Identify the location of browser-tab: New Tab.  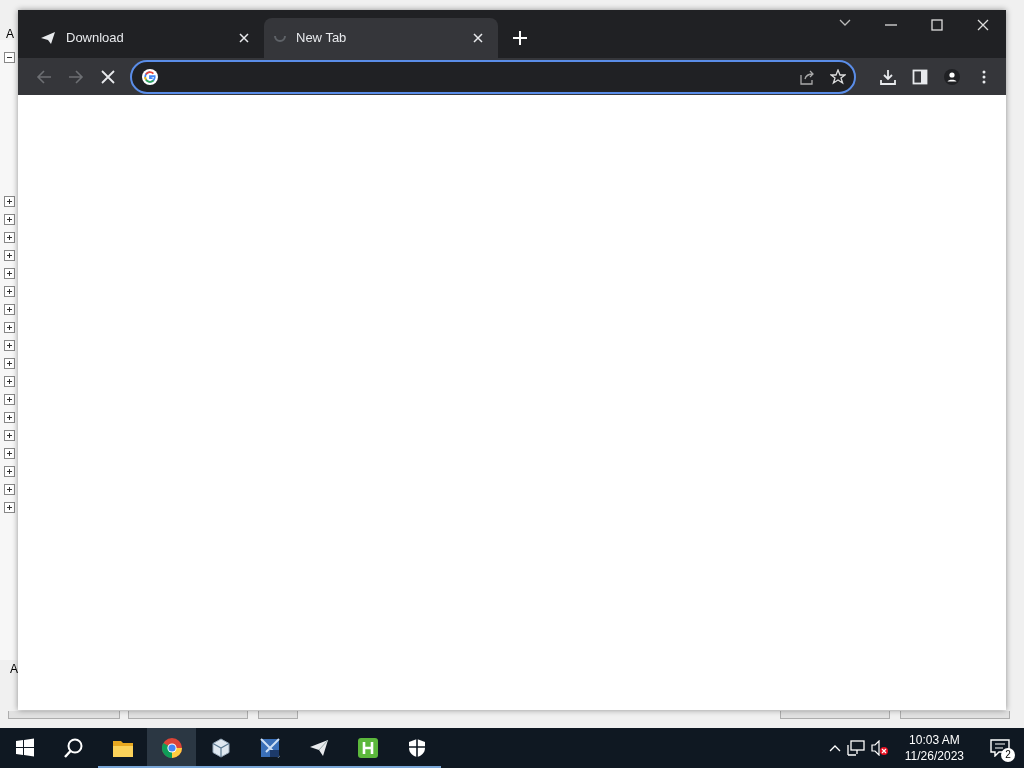
(381, 38).